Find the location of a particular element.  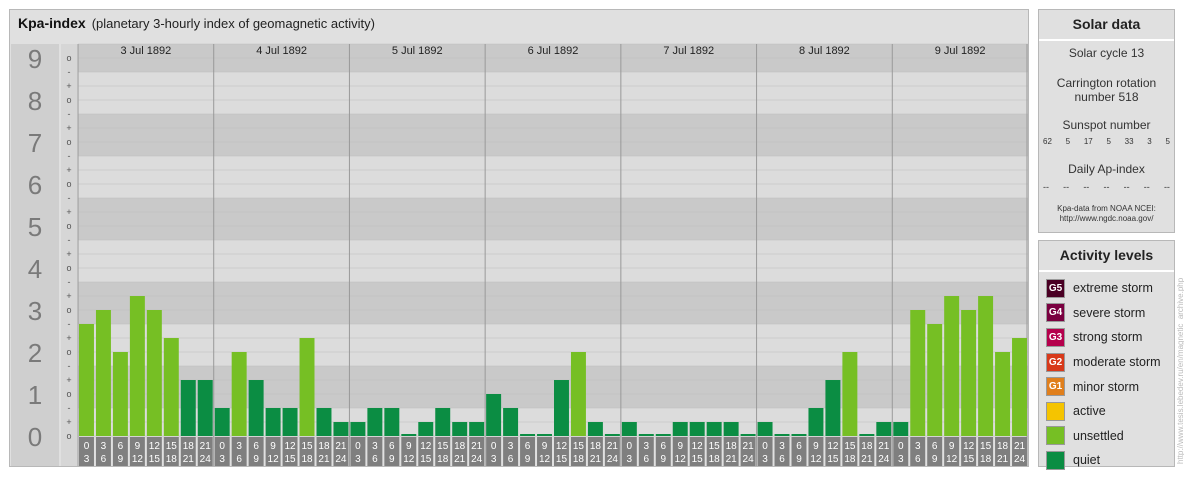

source-line-1: Kpa-data from NOAA NCEI: is located at coordinates (1106, 208).